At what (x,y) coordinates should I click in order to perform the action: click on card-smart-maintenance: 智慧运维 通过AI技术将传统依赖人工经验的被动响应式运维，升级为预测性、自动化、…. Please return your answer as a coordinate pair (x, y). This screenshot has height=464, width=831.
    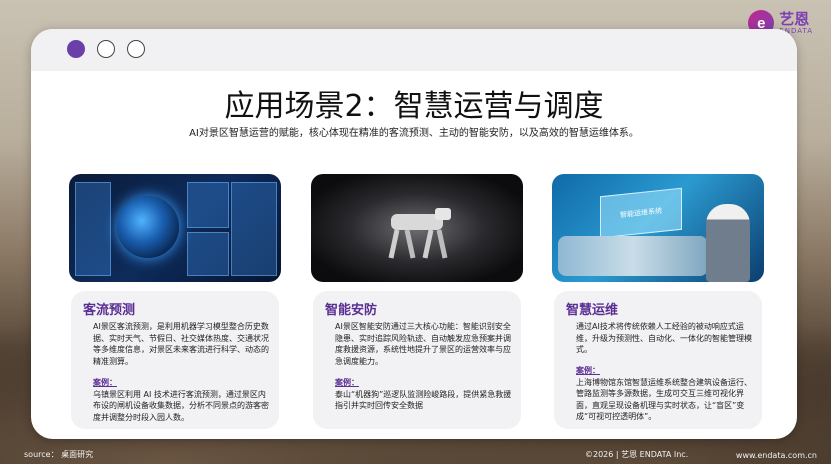
    Looking at the image, I should click on (658, 360).